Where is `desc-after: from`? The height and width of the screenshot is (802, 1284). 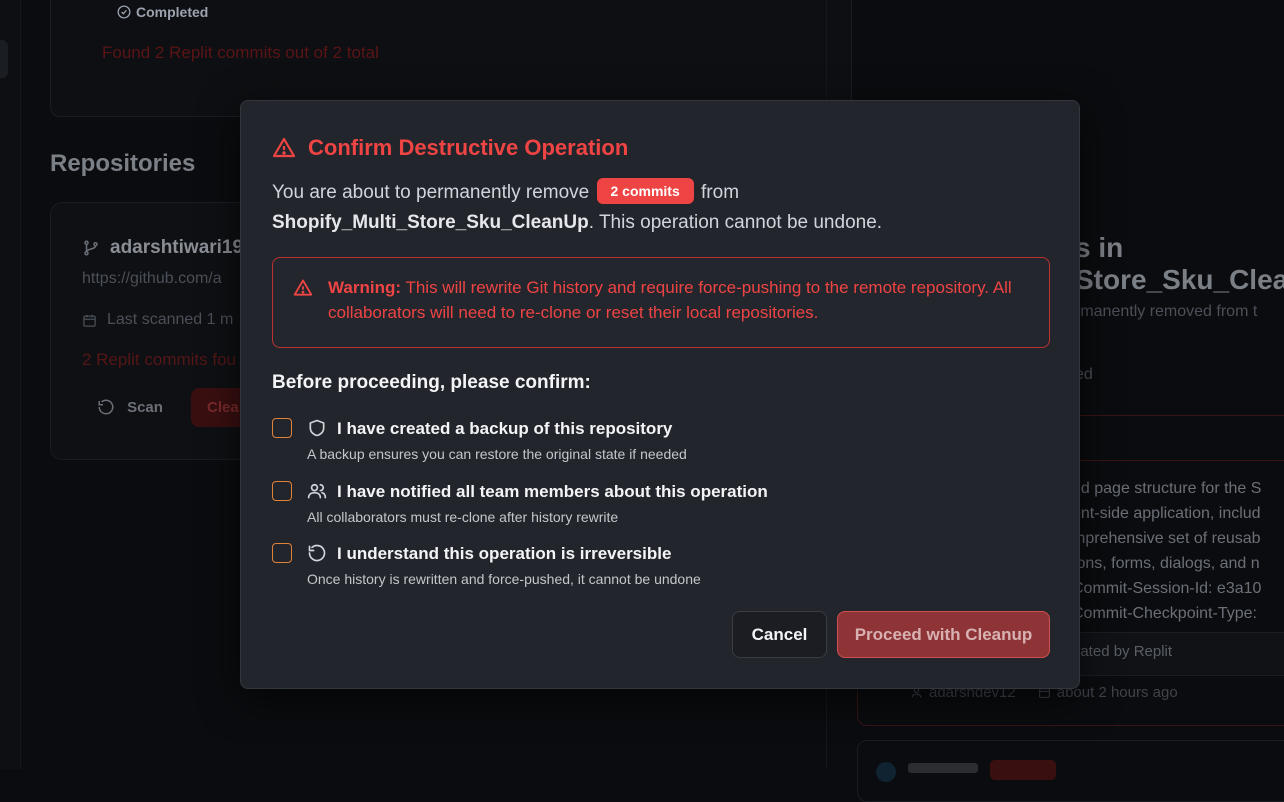
desc-after: from is located at coordinates (717, 192).